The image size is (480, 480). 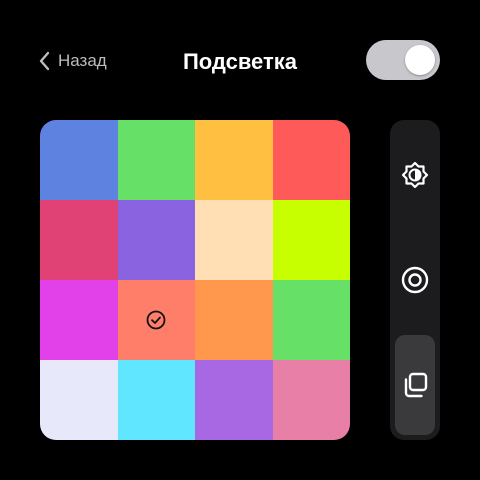 I want to click on brightness-icon, so click(x=415, y=175).